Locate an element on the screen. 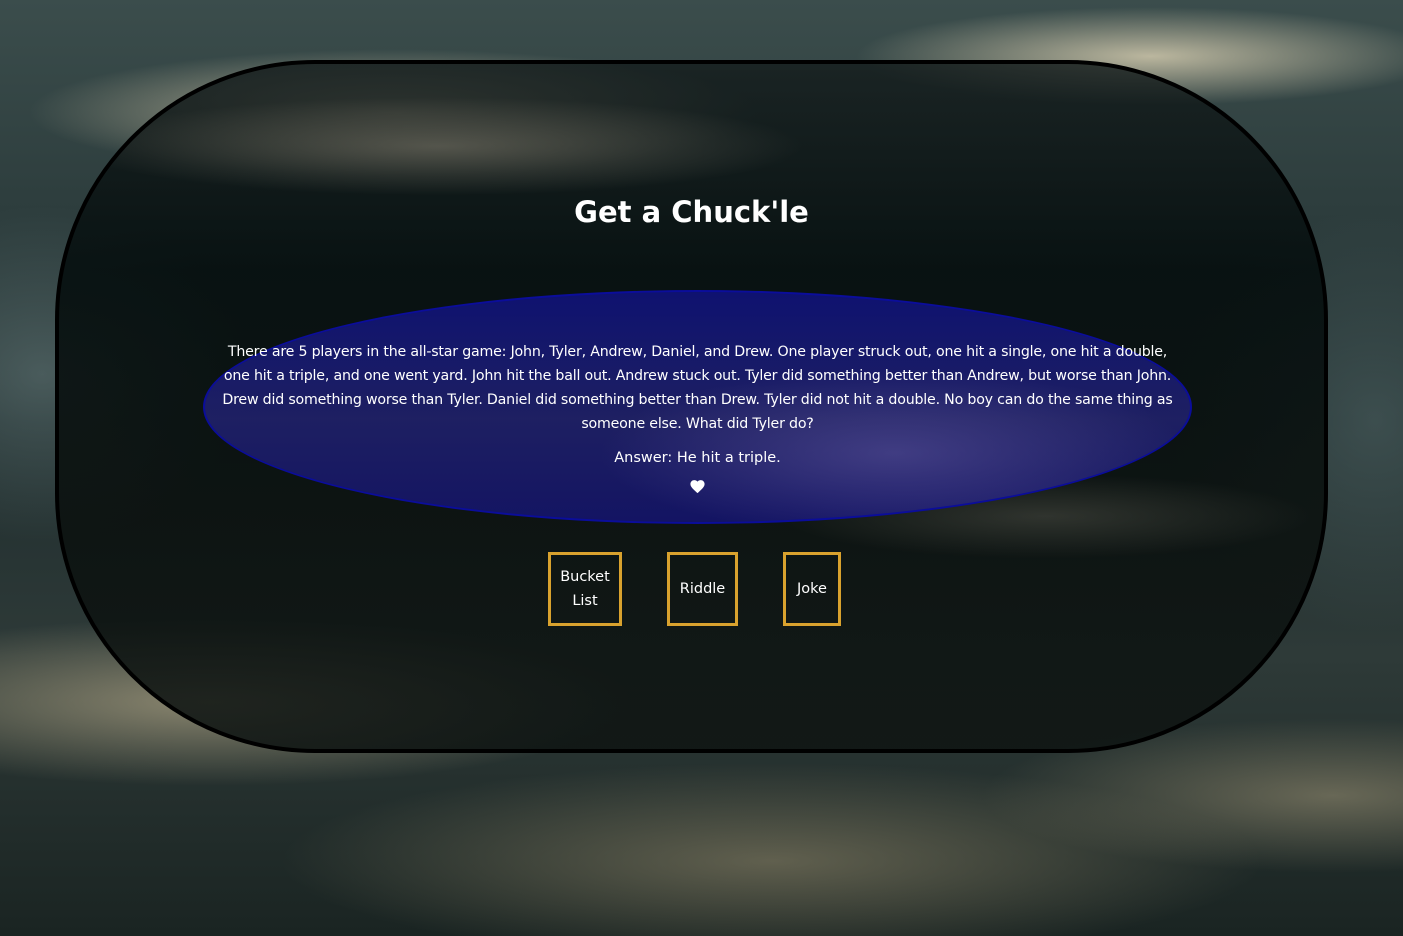 The image size is (1403, 936). page-title: Get a Chuck'le is located at coordinates (691, 212).